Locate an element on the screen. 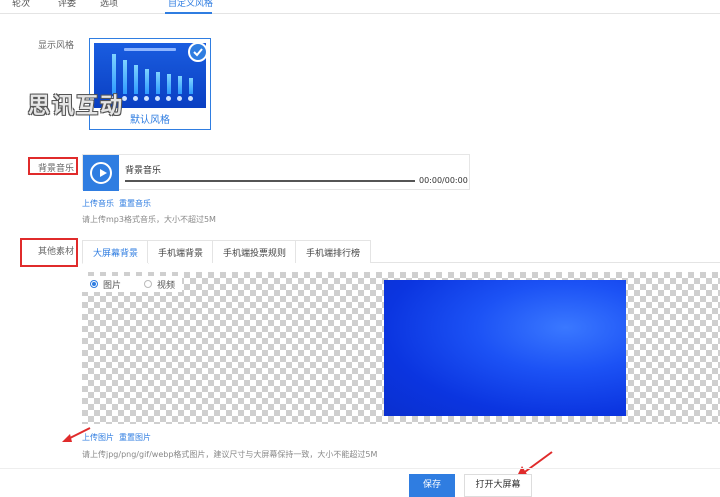  music-progress-bar is located at coordinates (270, 181).